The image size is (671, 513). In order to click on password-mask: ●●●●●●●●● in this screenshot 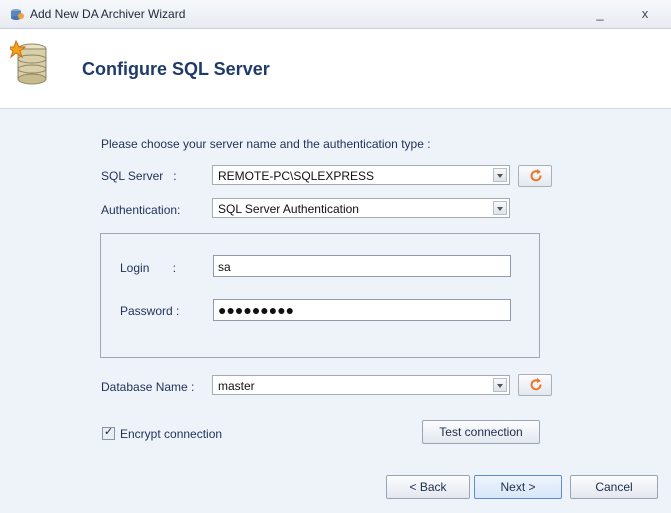, I will do `click(256, 310)`.